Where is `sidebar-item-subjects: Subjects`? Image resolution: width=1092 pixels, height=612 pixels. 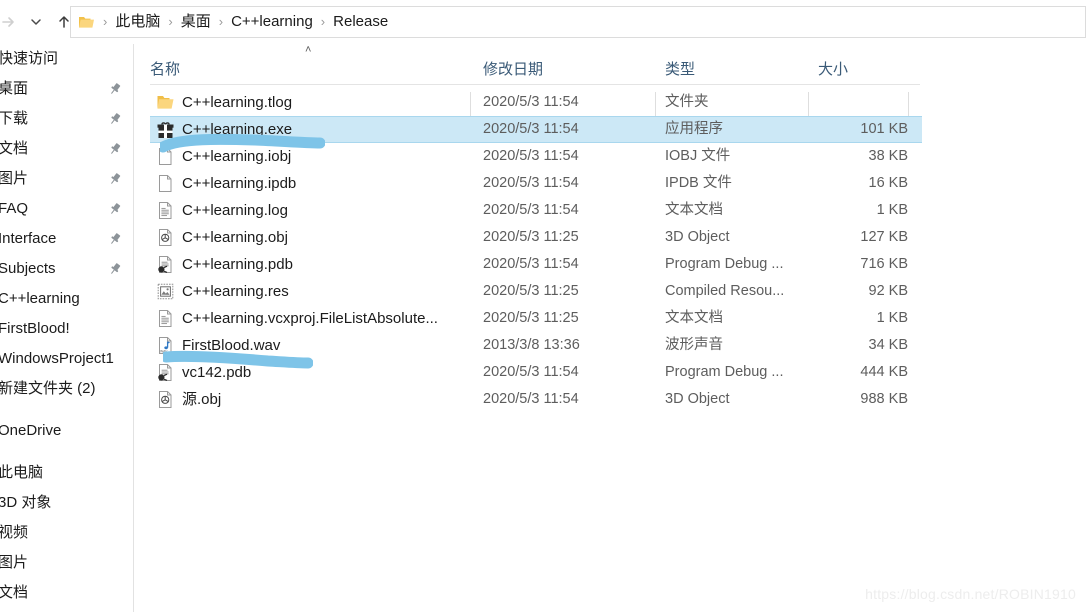
sidebar-item-subjects: Subjects is located at coordinates (67, 269).